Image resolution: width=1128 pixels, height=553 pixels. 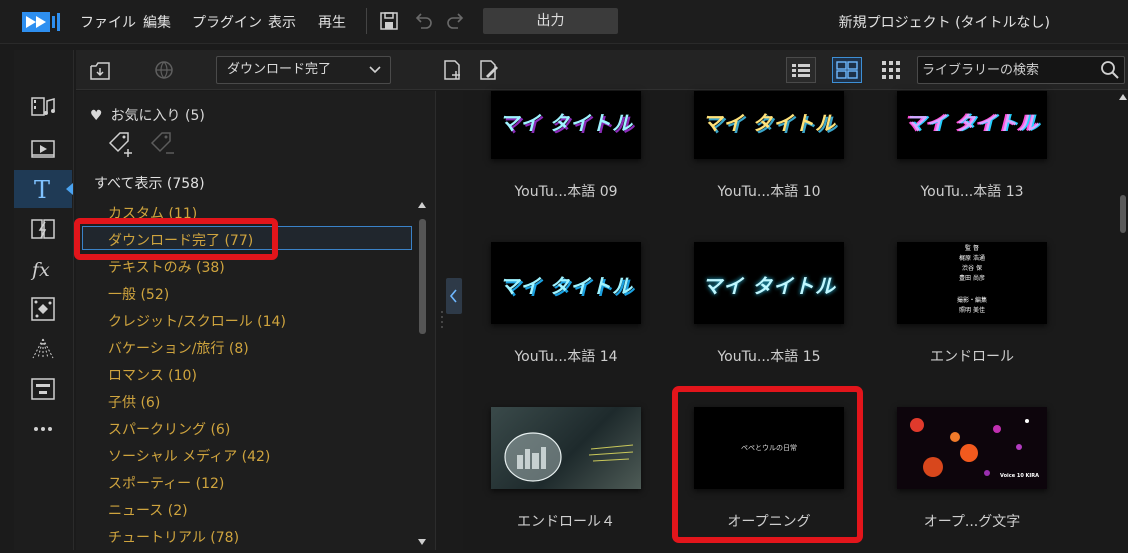 I want to click on modify-title-icon, so click(x=488, y=70).